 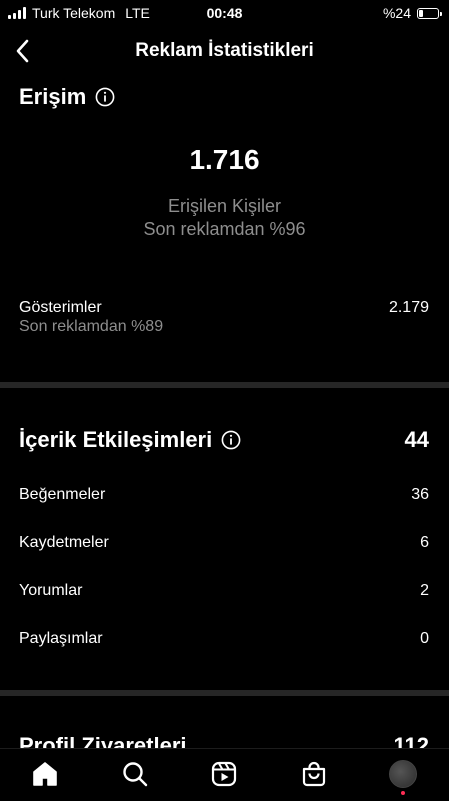 I want to click on reels-icon, so click(x=224, y=774).